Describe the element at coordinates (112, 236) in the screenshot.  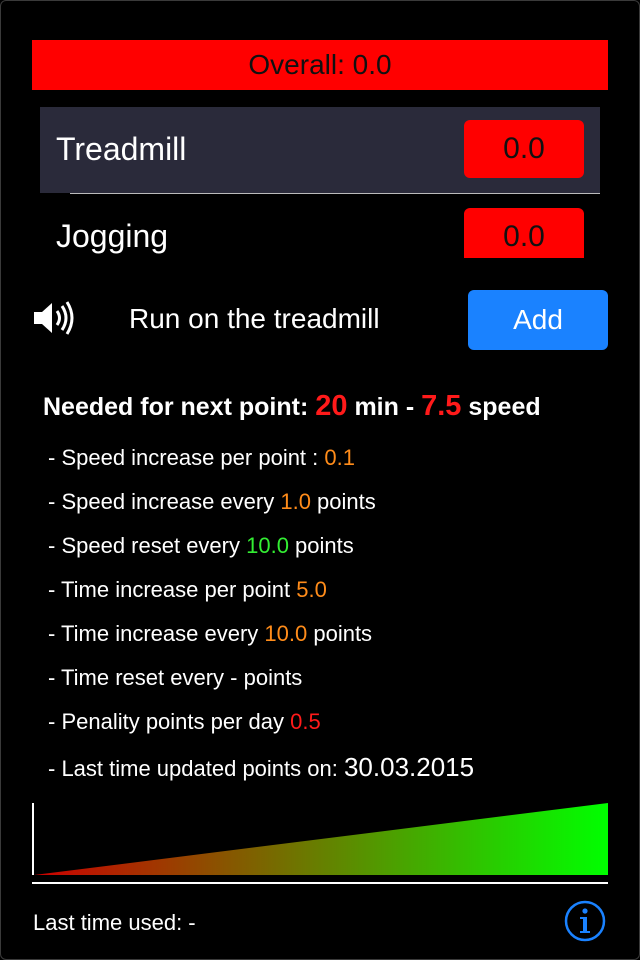
I see `category-label: Jogging` at that location.